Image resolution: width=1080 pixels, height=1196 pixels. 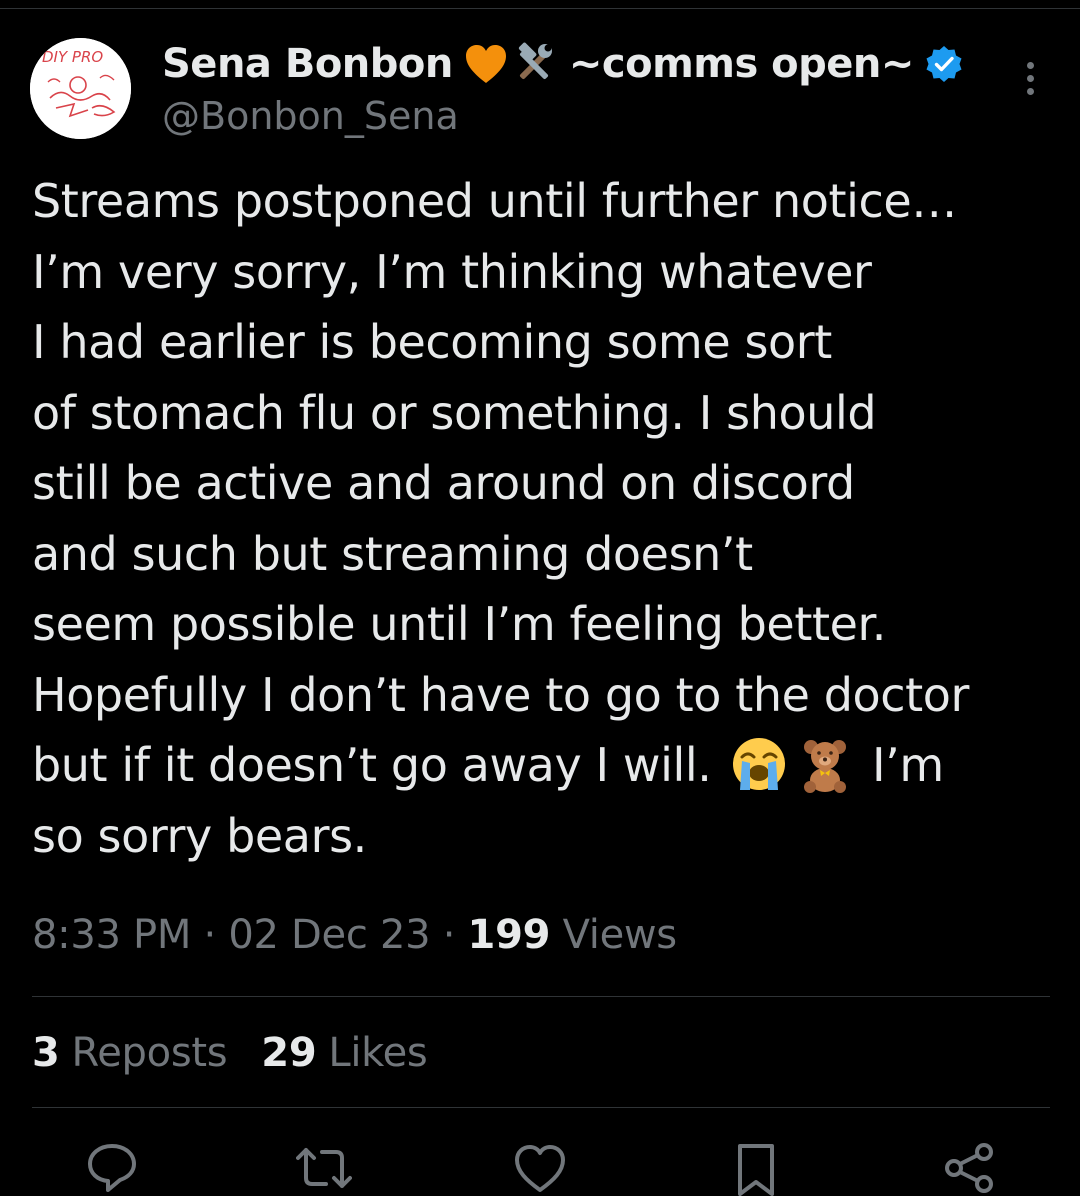 What do you see at coordinates (307, 64) in the screenshot?
I see `author-display-name: Sena Bonbon` at bounding box center [307, 64].